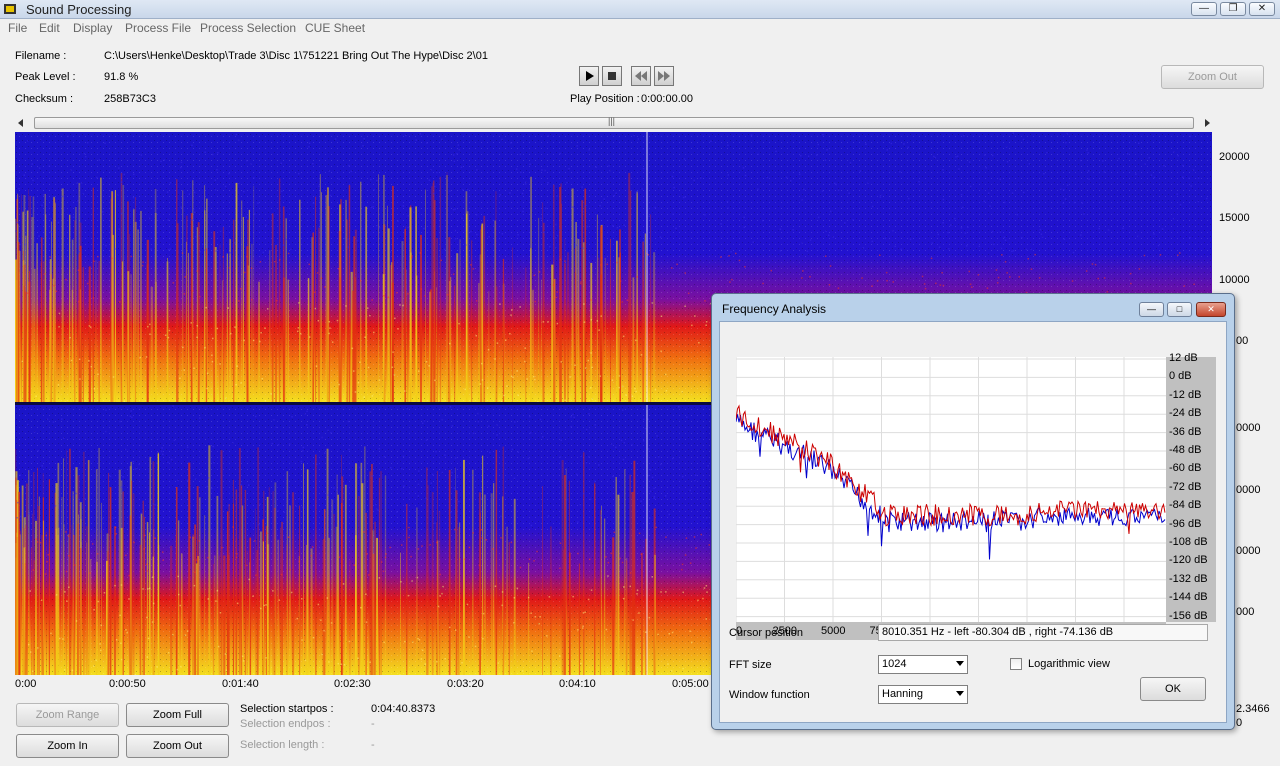  Describe the element at coordinates (67, 715) in the screenshot. I see `zoom-range-button: Zoom Range` at that location.